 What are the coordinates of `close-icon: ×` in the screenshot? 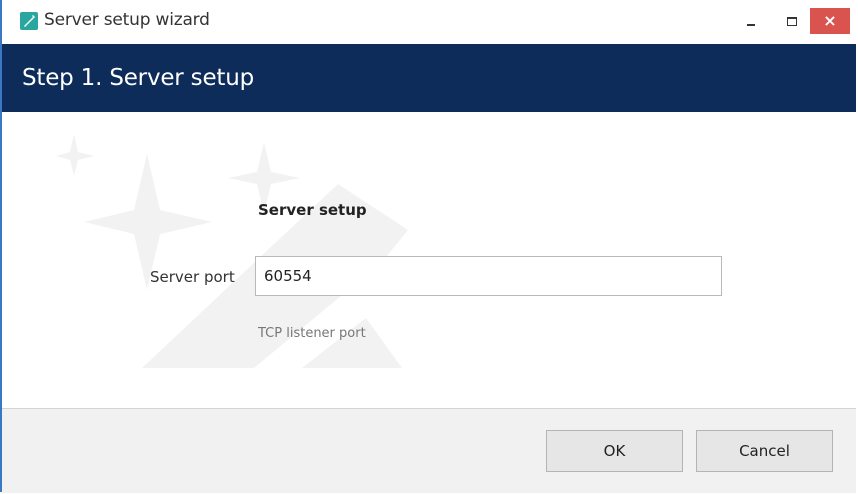 It's located at (830, 20).